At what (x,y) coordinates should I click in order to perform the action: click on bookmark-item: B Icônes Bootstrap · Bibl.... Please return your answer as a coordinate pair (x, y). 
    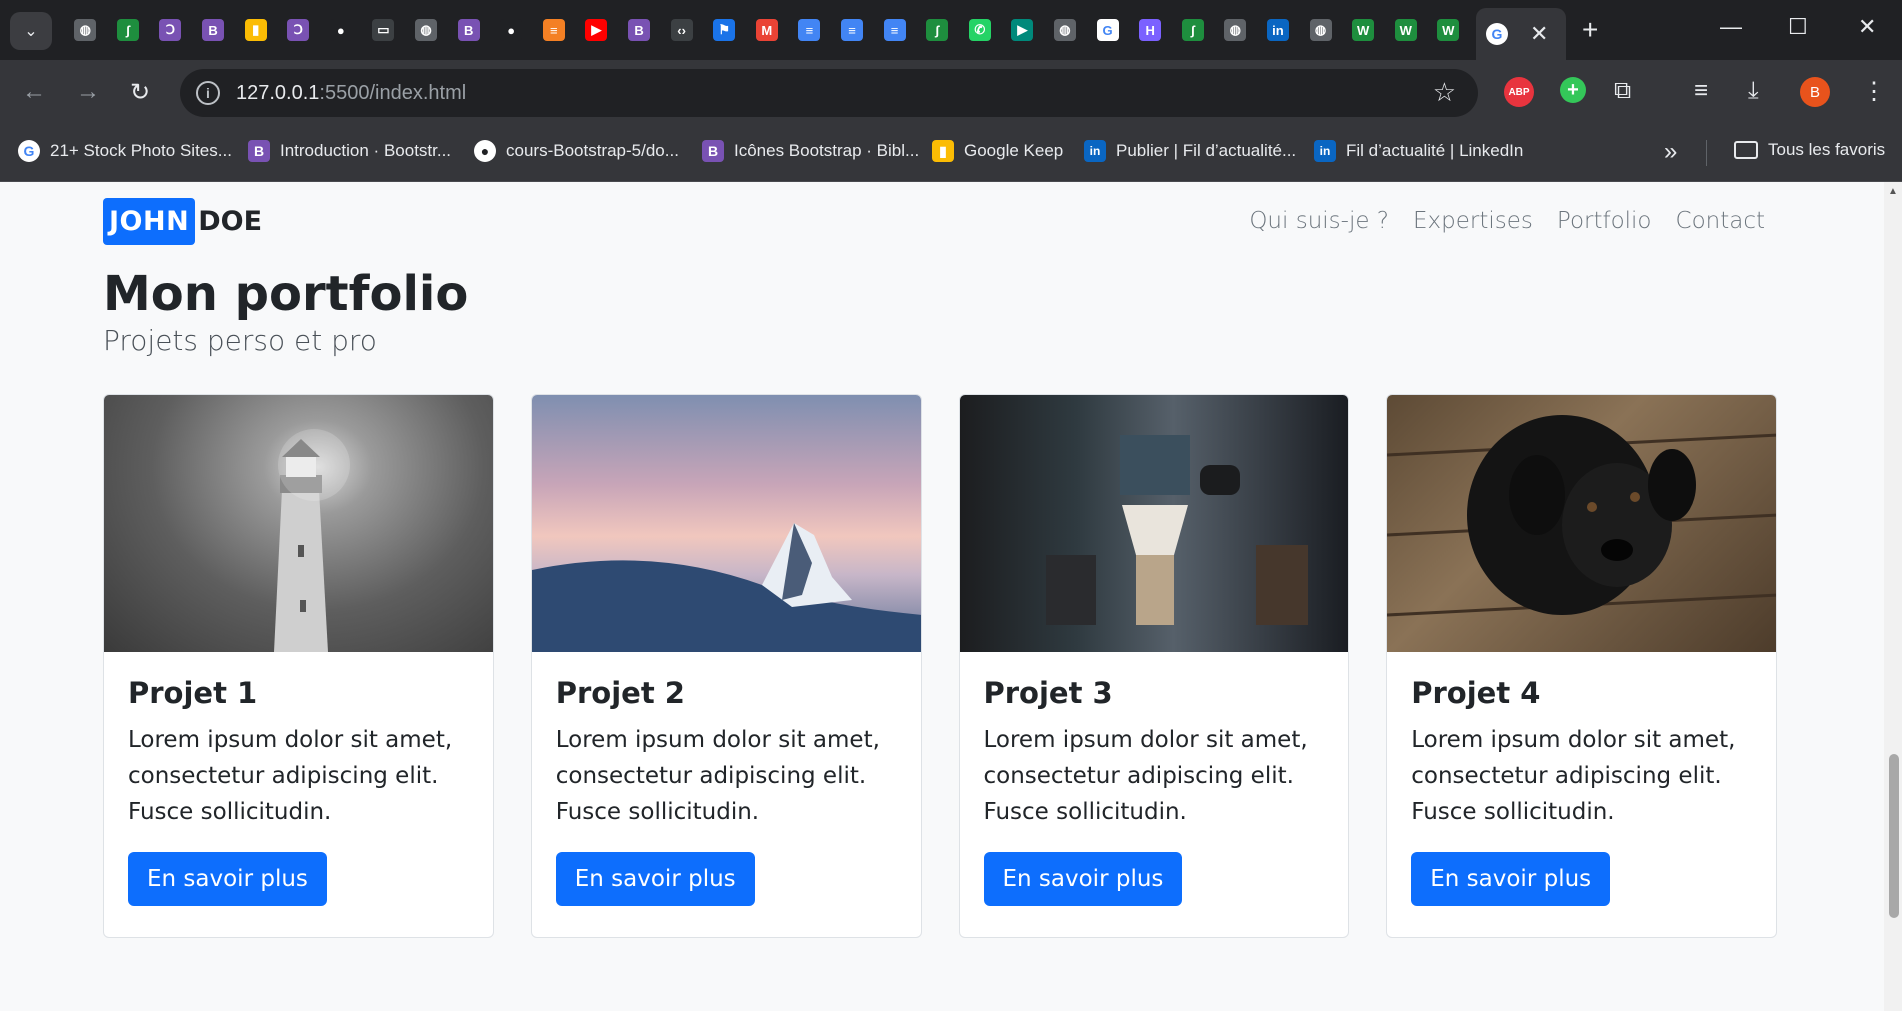
    Looking at the image, I should click on (810, 151).